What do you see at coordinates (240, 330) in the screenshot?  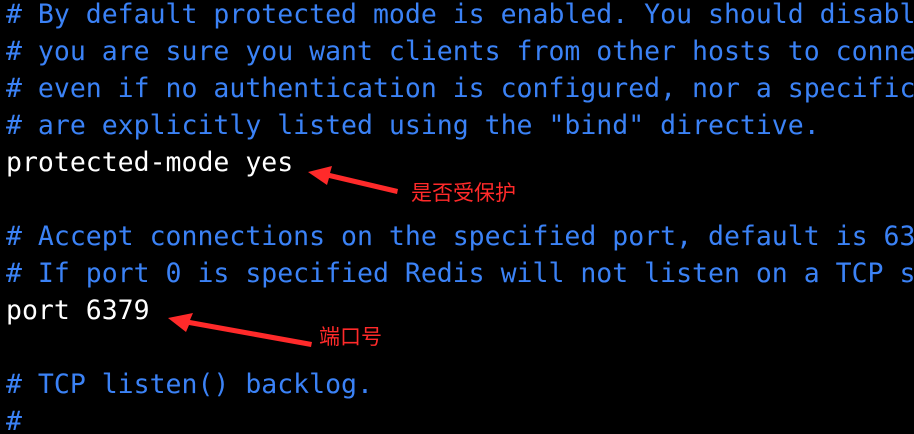 I see `port-arrow` at bounding box center [240, 330].